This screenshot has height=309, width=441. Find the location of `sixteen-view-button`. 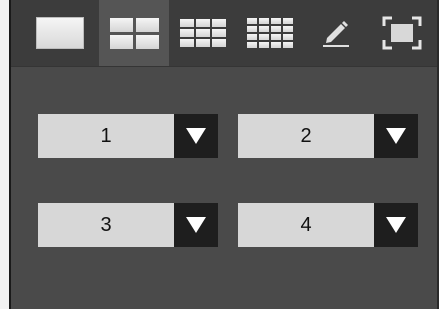

sixteen-view-button is located at coordinates (270, 33).